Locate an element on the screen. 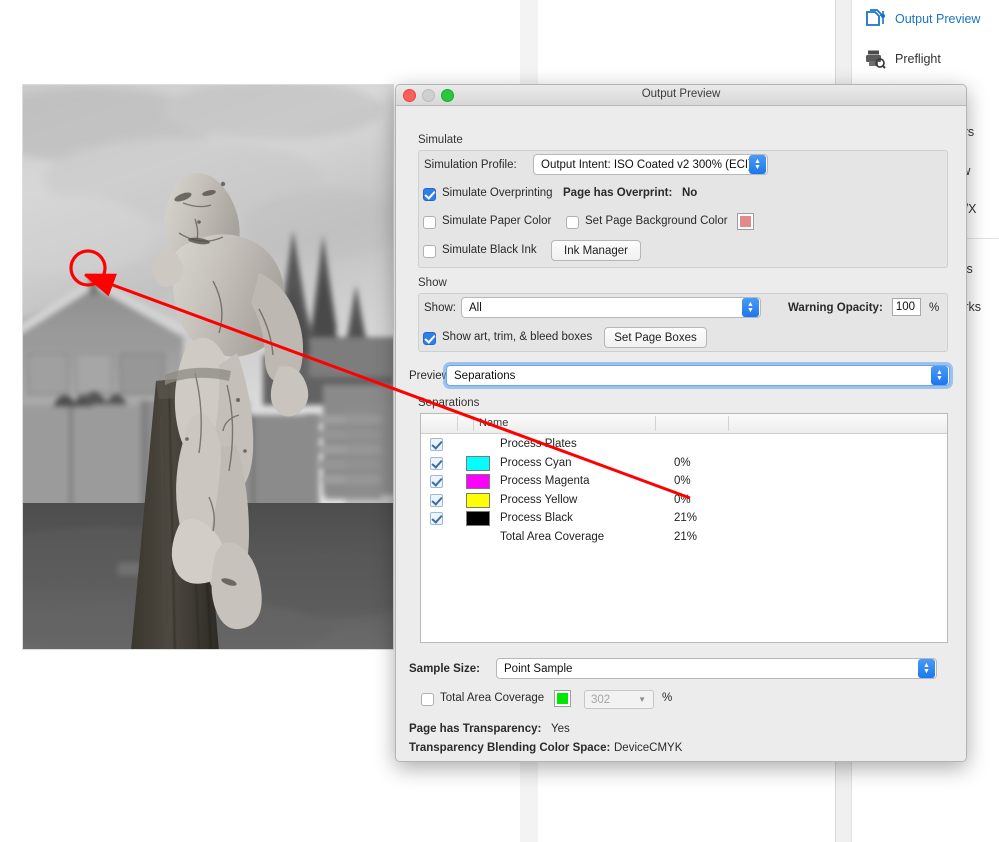  simulate-paper-color-checkbox is located at coordinates (429, 222).